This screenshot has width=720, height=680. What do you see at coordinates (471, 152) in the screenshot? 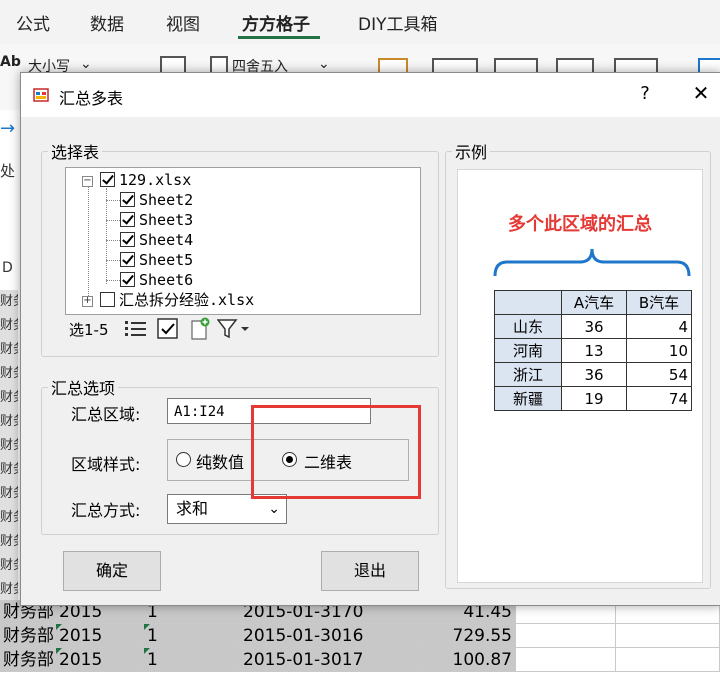
I see `example-legend: 示例` at bounding box center [471, 152].